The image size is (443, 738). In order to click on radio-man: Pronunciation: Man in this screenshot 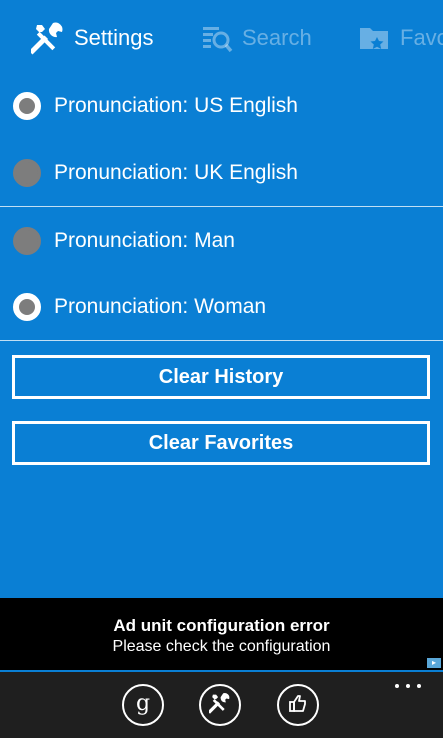, I will do `click(221, 241)`.